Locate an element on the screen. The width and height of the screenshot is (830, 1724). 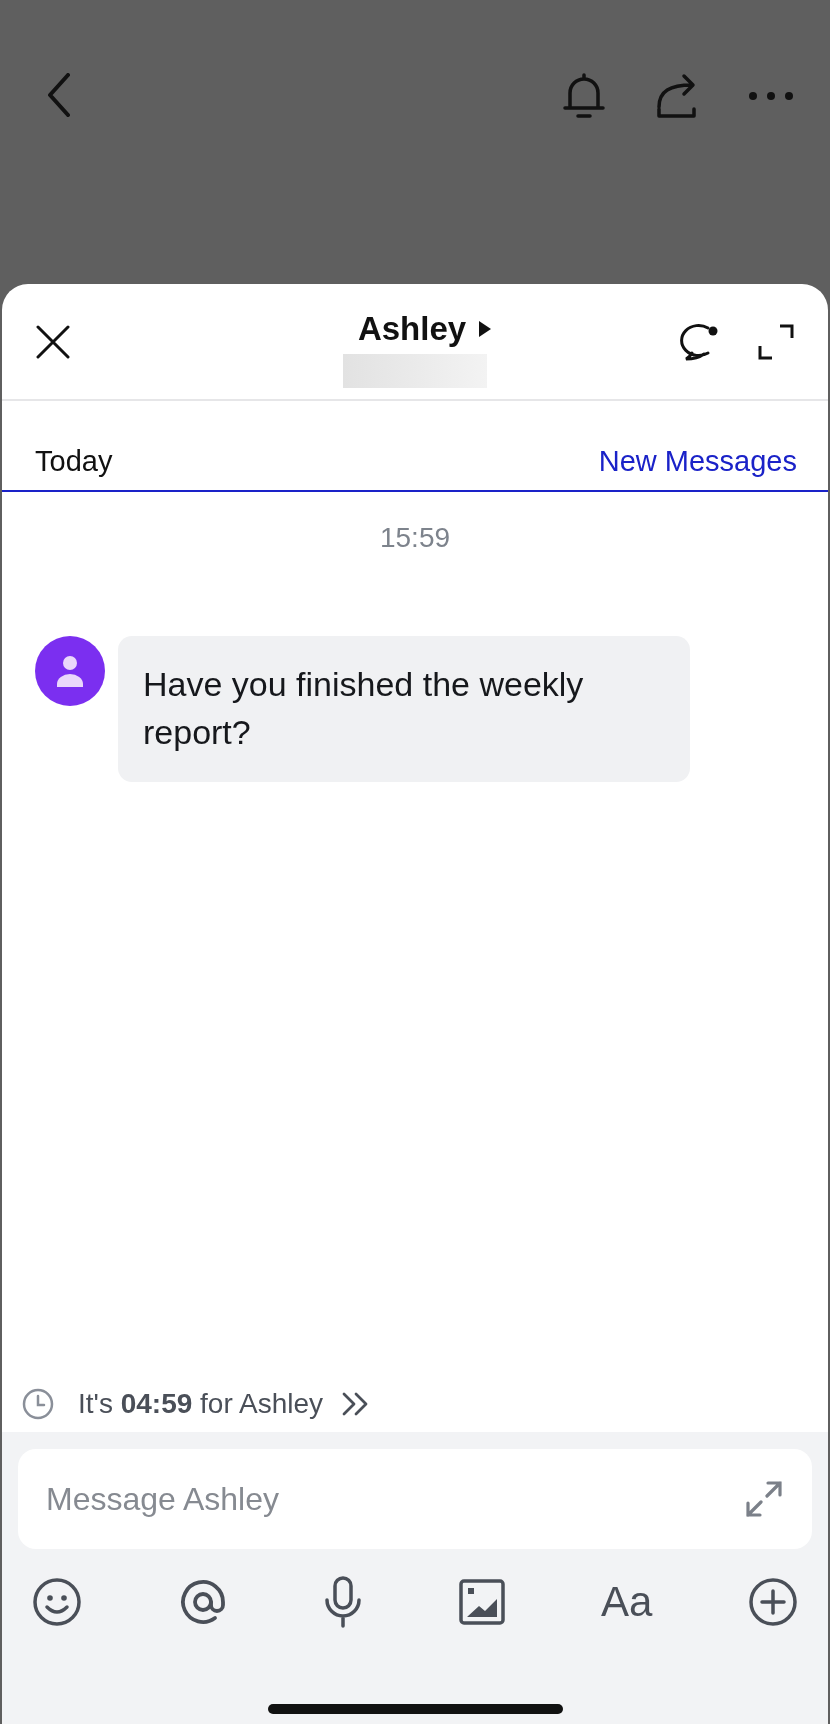
message-time: 15:59 is located at coordinates (415, 538).